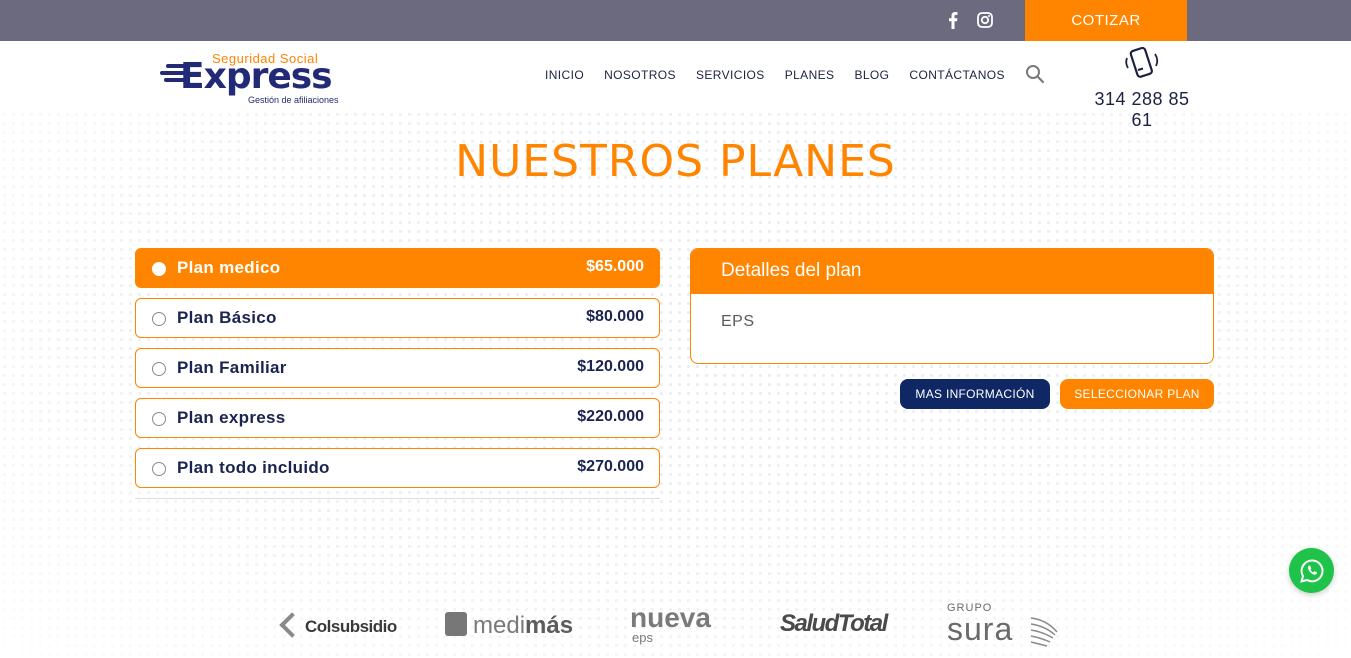  Describe the element at coordinates (227, 317) in the screenshot. I see `plan-name: Plan Básico` at that location.